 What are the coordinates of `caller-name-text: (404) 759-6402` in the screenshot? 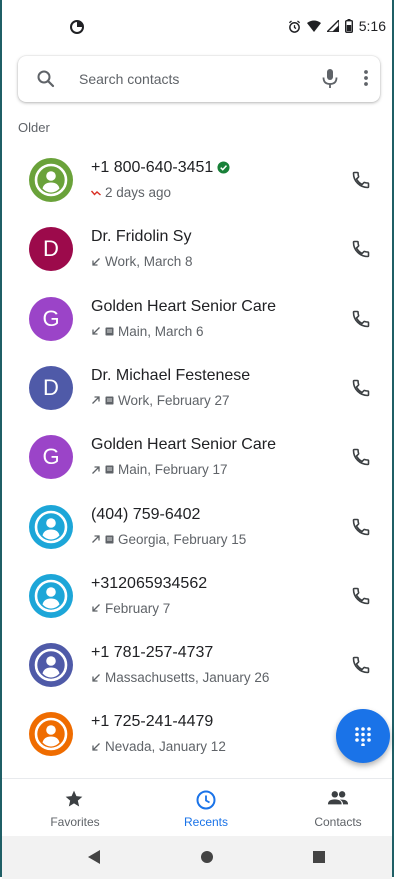 It's located at (146, 514).